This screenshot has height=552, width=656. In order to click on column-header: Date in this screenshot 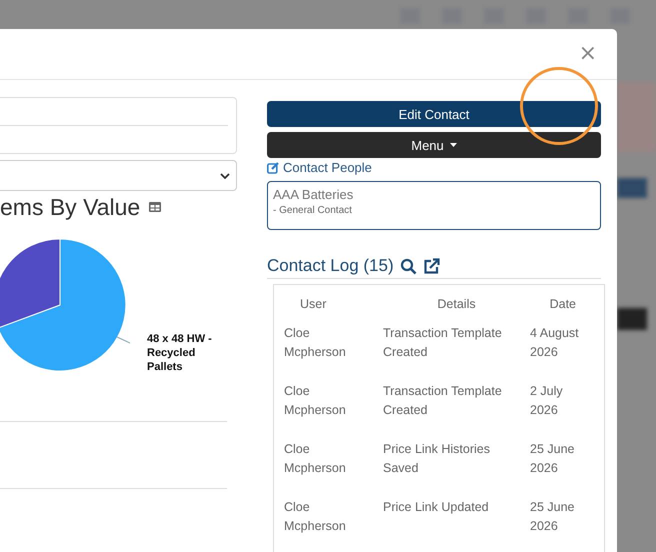, I will do `click(562, 304)`.